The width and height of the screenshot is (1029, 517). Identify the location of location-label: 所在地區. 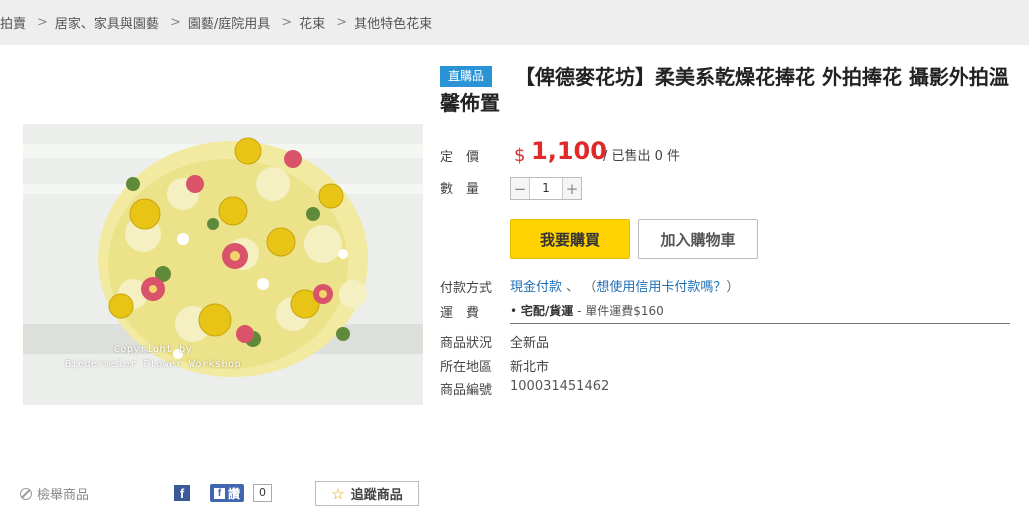
(466, 367).